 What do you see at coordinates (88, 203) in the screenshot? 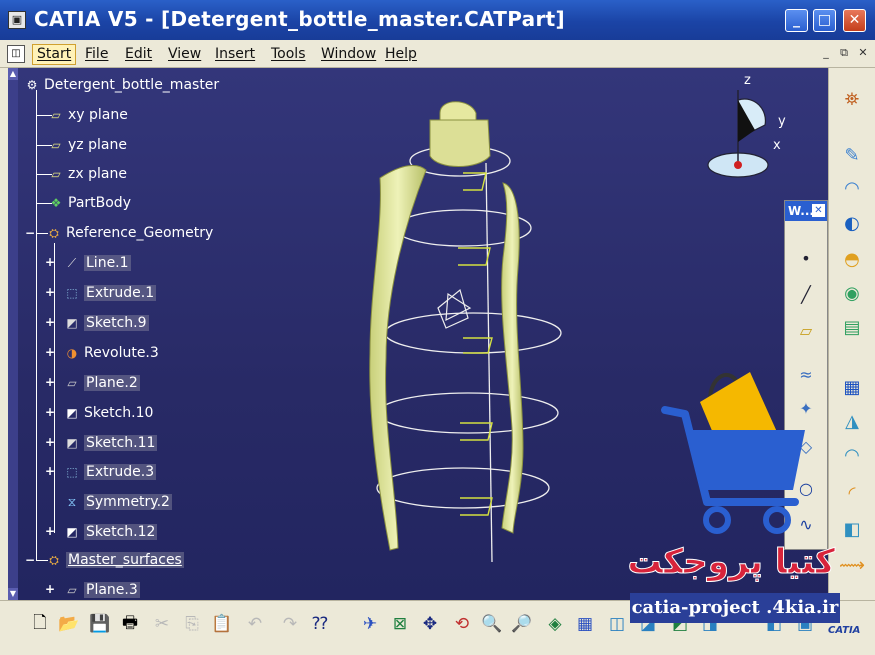
I see `tree-item-partbody: ❖ PartBody` at bounding box center [88, 203].